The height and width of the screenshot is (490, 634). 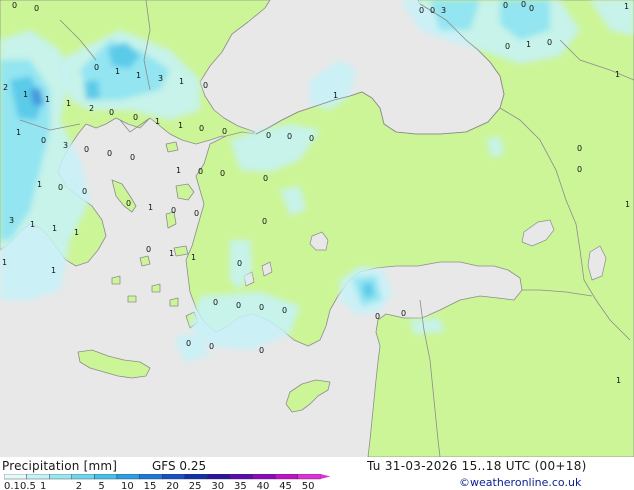 I want to click on legend-label: 0.1, so click(x=12, y=485).